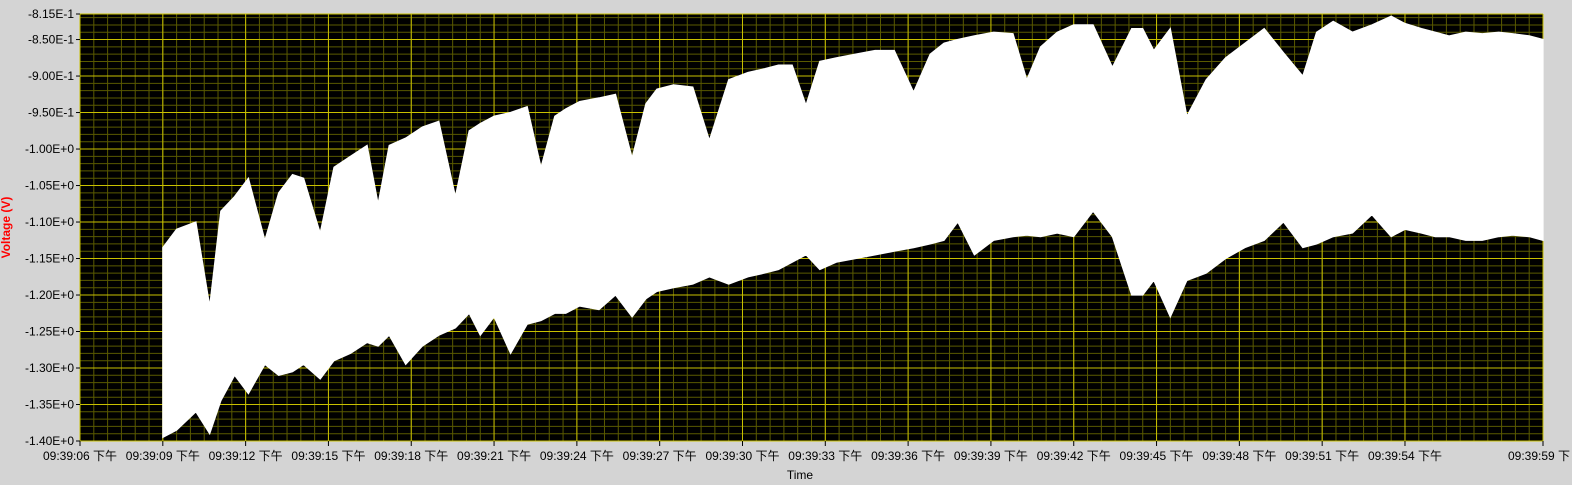 This screenshot has width=1572, height=485. What do you see at coordinates (49, 186) in the screenshot?
I see `y-tick-label: -1.05E+0` at bounding box center [49, 186].